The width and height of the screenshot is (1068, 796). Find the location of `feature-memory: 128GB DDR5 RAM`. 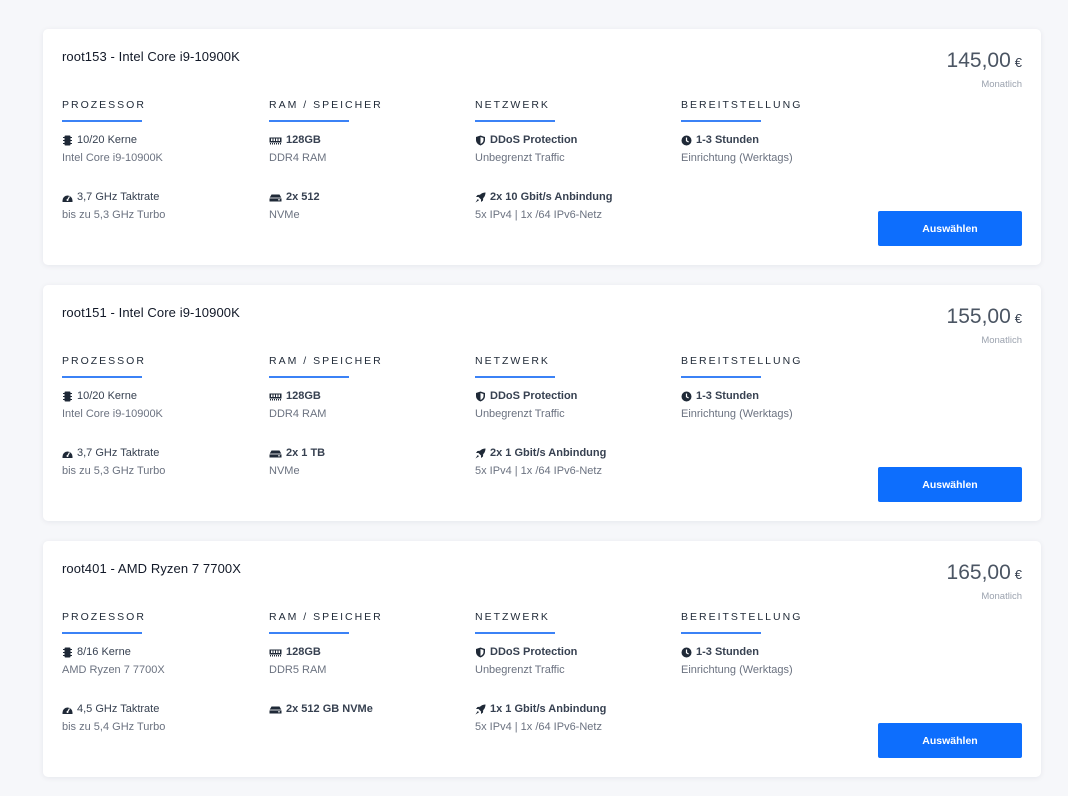

feature-memory: 128GB DDR5 RAM is located at coordinates (369, 661).